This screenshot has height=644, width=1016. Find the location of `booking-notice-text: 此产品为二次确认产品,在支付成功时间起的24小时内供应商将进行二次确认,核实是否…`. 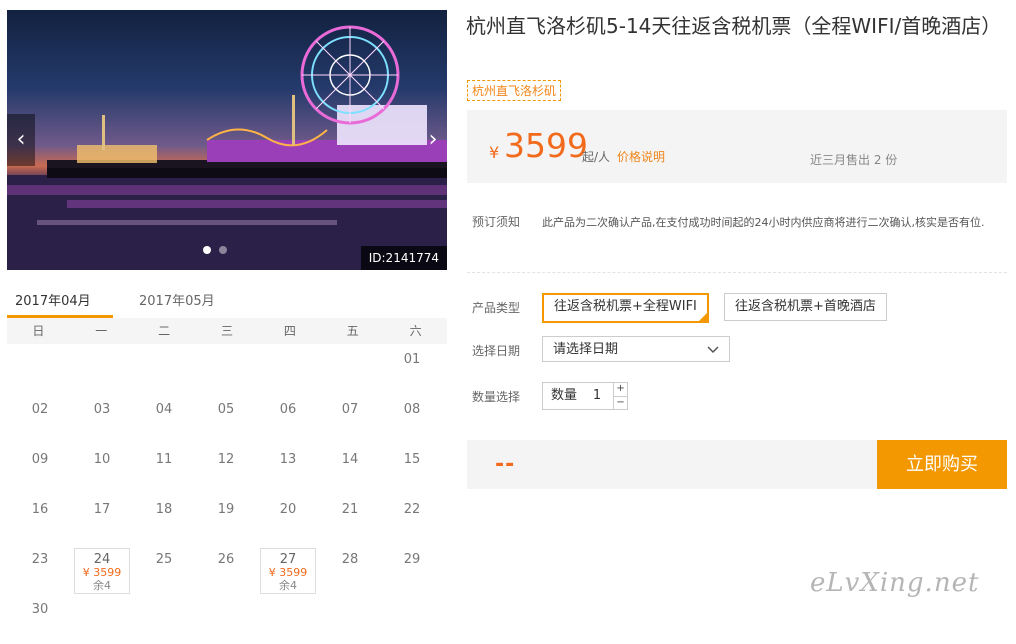

booking-notice-text: 此产品为二次确认产品,在支付成功时间起的24小时内供应商将进行二次确认,核实是否… is located at coordinates (763, 222).